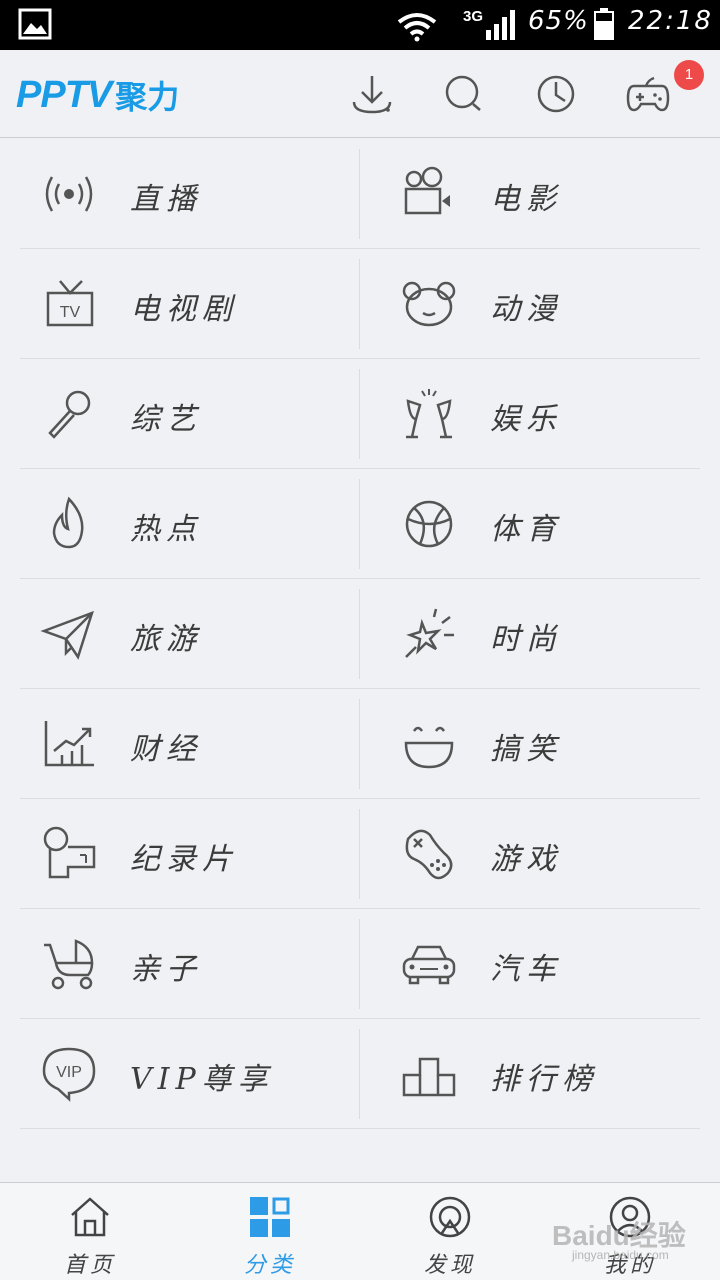  I want to click on category-label: 纪录片, so click(184, 859).